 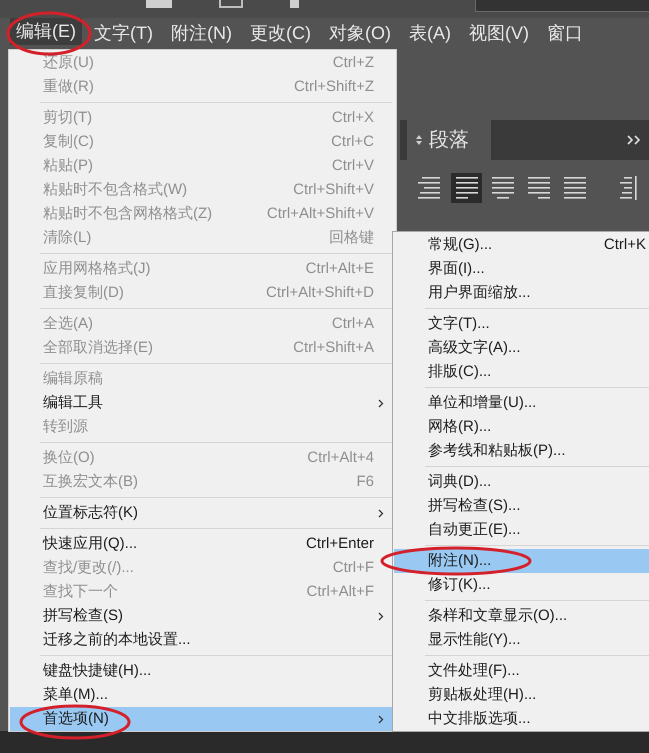 I want to click on shortcut-text: Ctrl+Shift+V, so click(x=333, y=190).